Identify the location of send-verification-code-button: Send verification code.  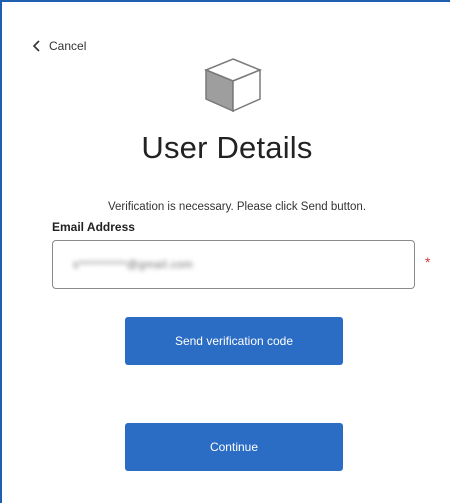
(234, 341).